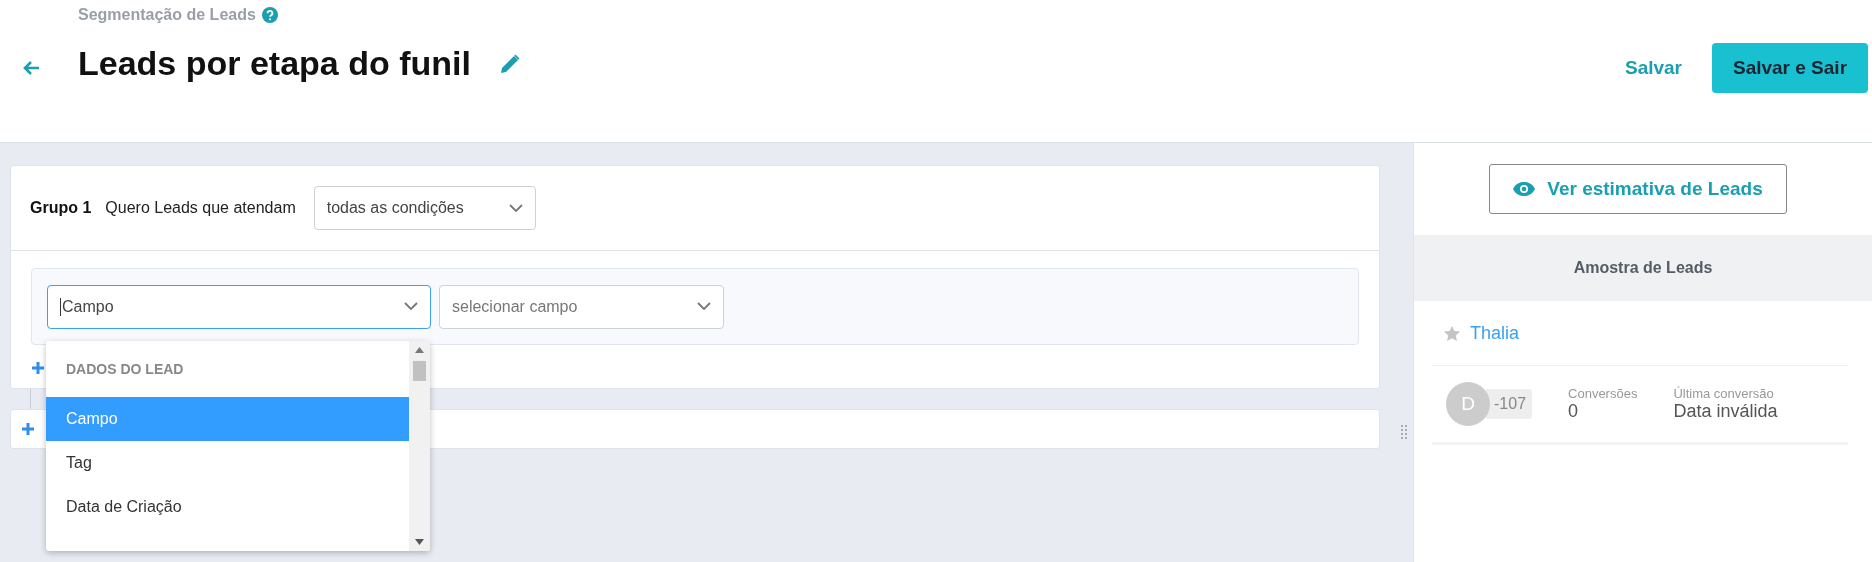 The height and width of the screenshot is (562, 1872). Describe the element at coordinates (125, 369) in the screenshot. I see `section-heading: DADOS DO LEAD` at that location.